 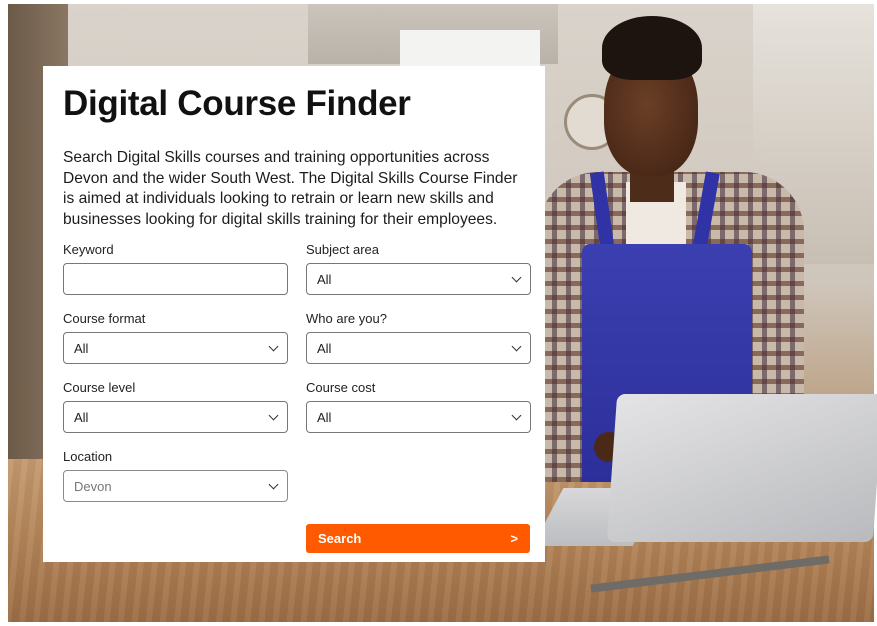 I want to click on who-are-you-field: Who are you? All, so click(x=418, y=337).